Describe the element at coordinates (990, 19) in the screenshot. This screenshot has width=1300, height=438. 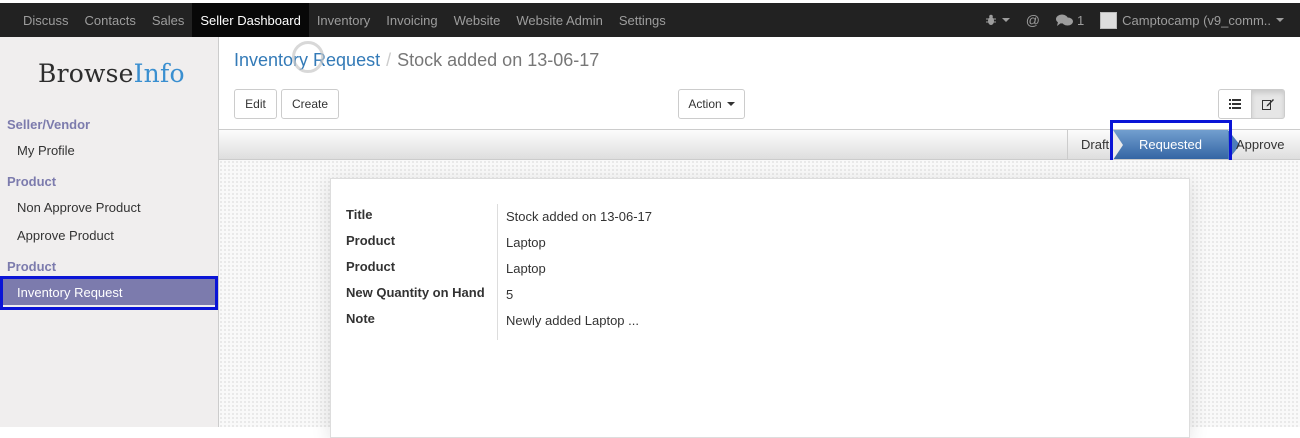
I see `bug-icon` at that location.